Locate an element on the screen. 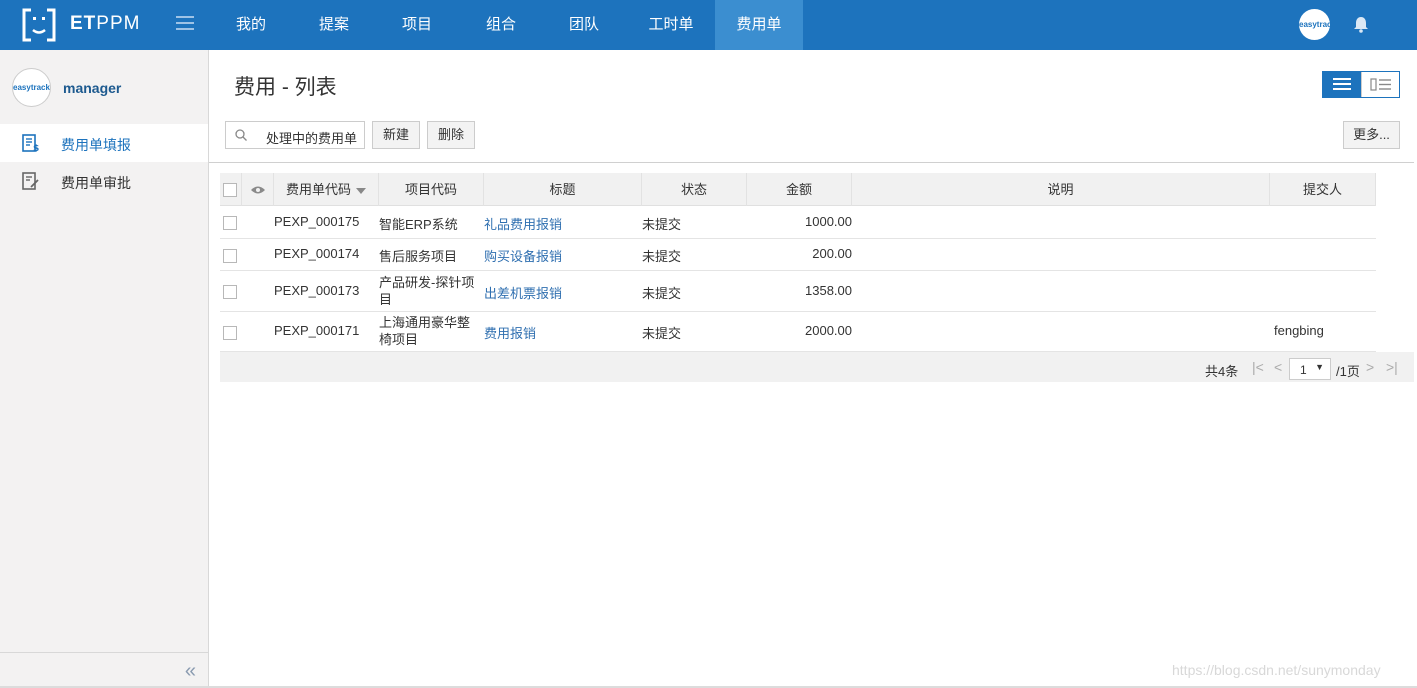 The height and width of the screenshot is (688, 1417). cell-title-link: 出差机票报销 is located at coordinates (523, 292).